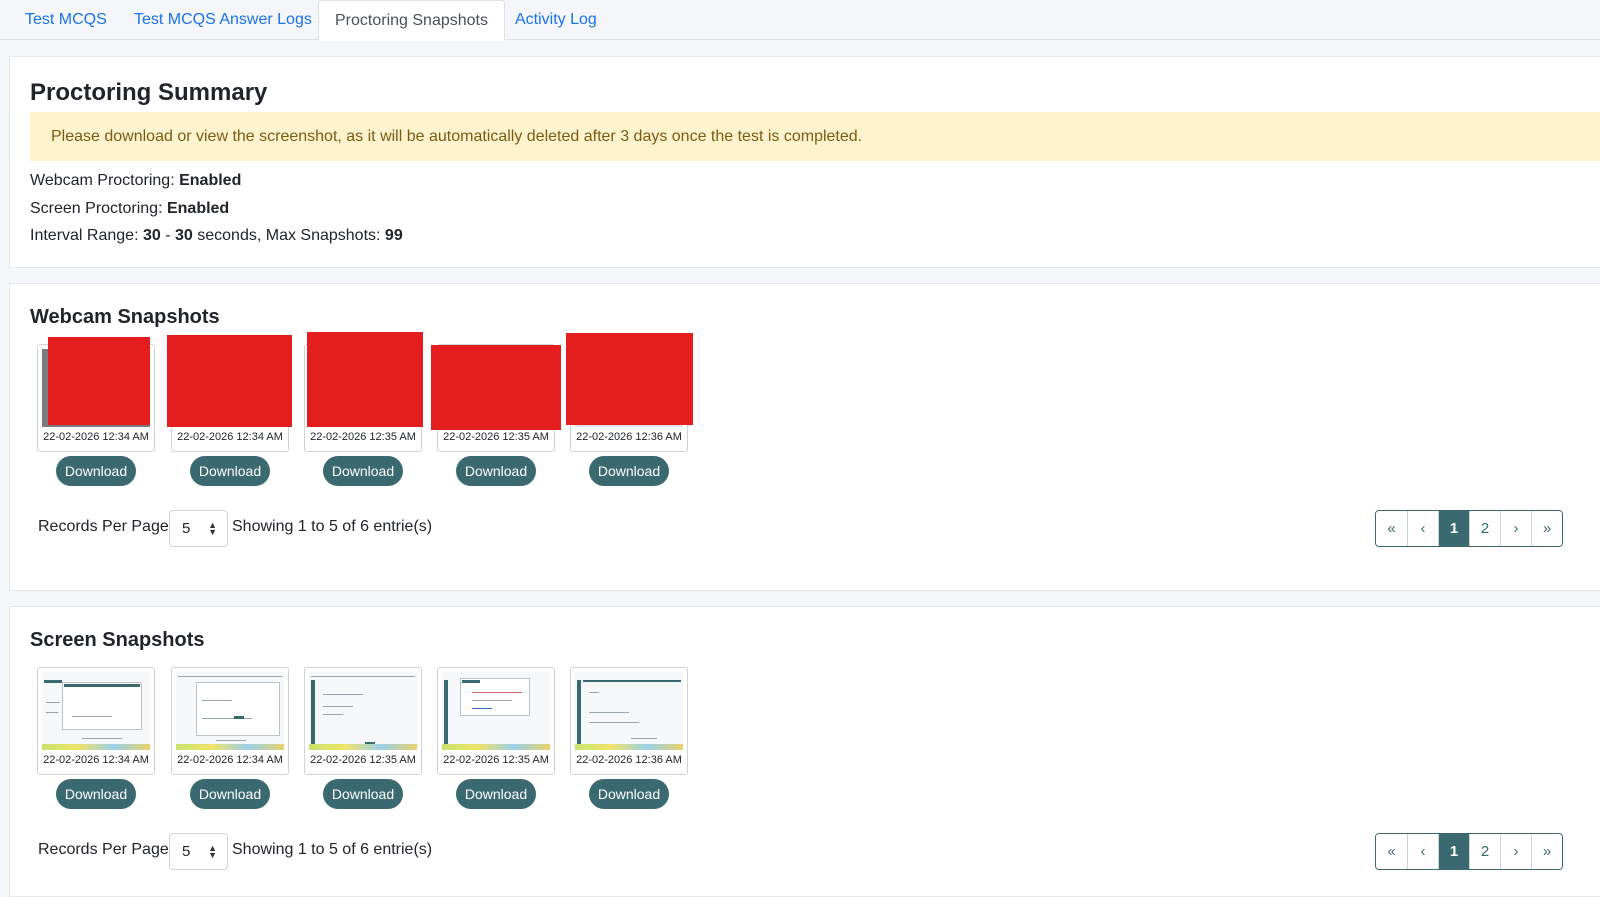 Image resolution: width=1600 pixels, height=897 pixels. What do you see at coordinates (411, 20) in the screenshot?
I see `tab-proctoring-snapshots: Proctoring Snapshots` at bounding box center [411, 20].